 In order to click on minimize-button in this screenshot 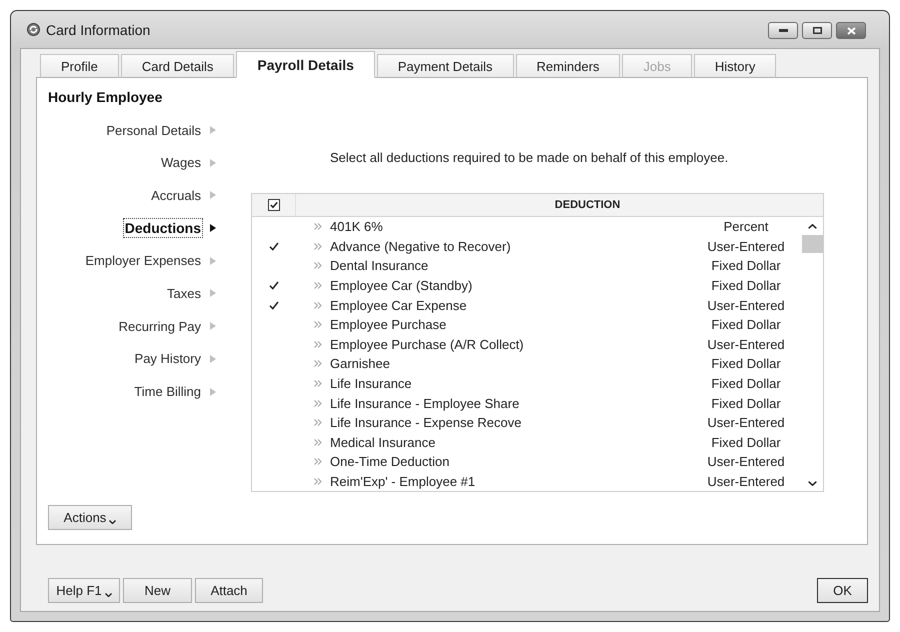, I will do `click(783, 30)`.